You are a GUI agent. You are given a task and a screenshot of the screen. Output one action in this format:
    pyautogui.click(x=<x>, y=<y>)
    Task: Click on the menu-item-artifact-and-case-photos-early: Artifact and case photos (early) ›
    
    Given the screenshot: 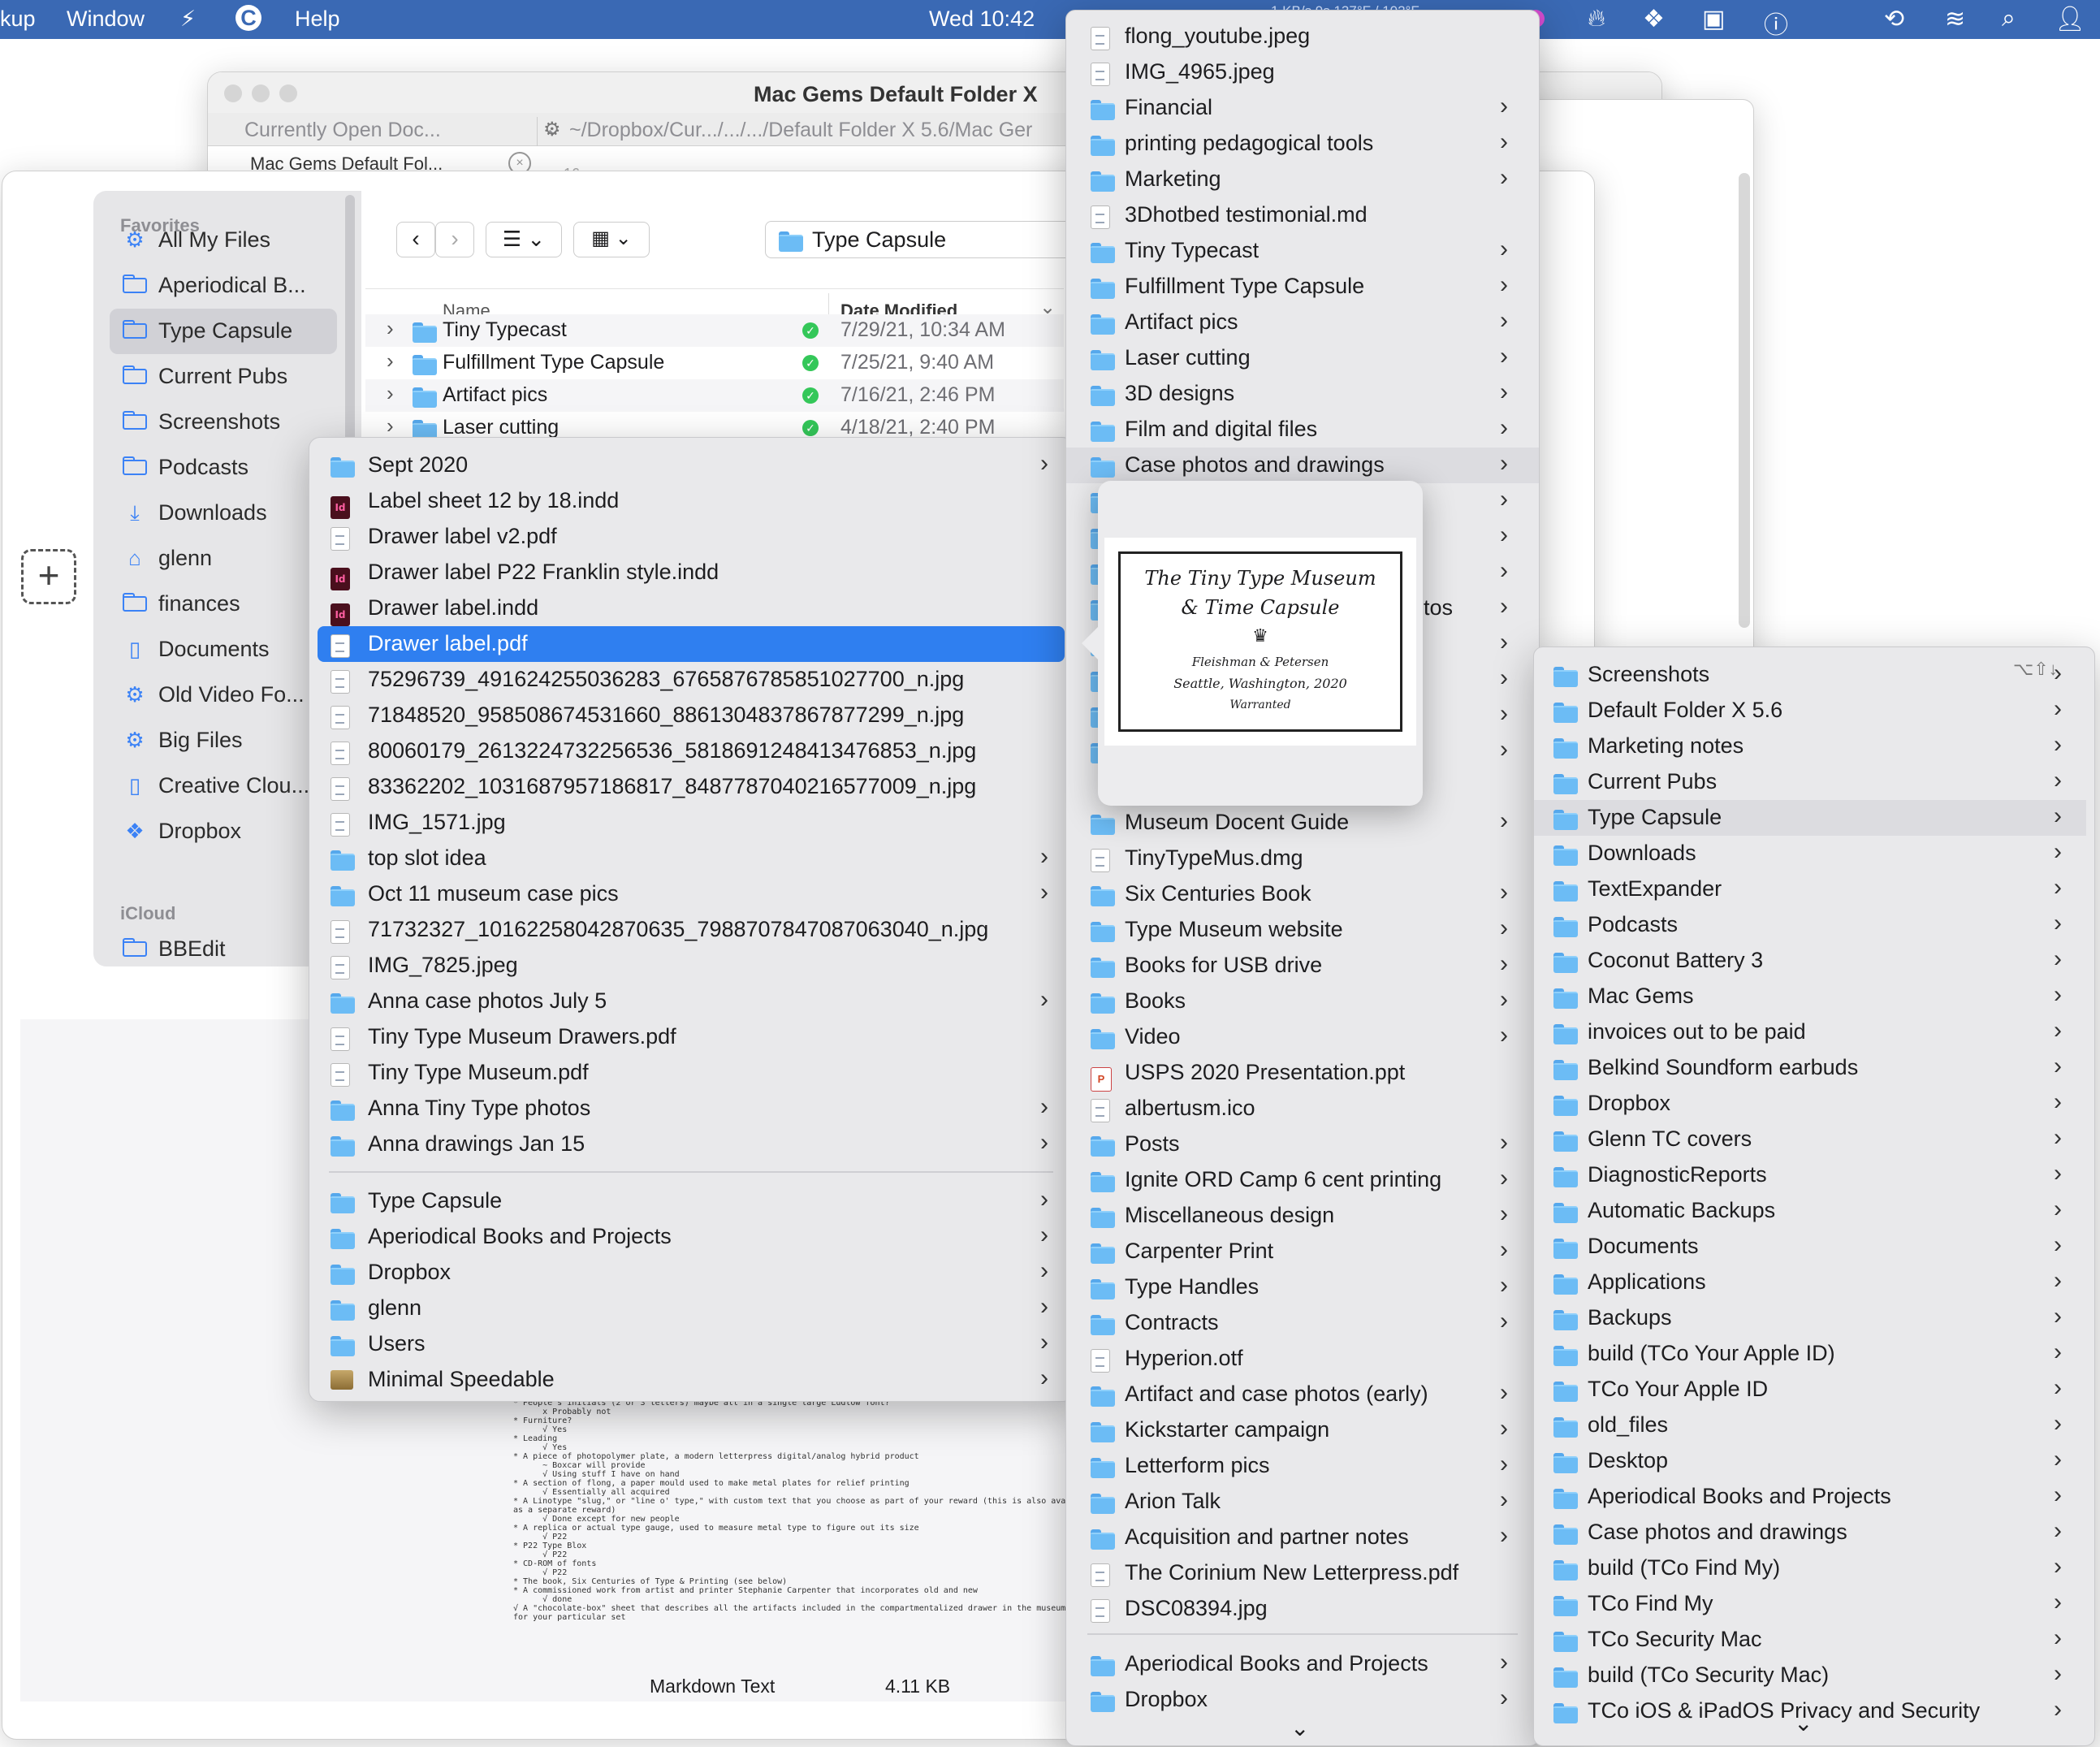 What is the action you would take?
    pyautogui.click(x=1303, y=1394)
    